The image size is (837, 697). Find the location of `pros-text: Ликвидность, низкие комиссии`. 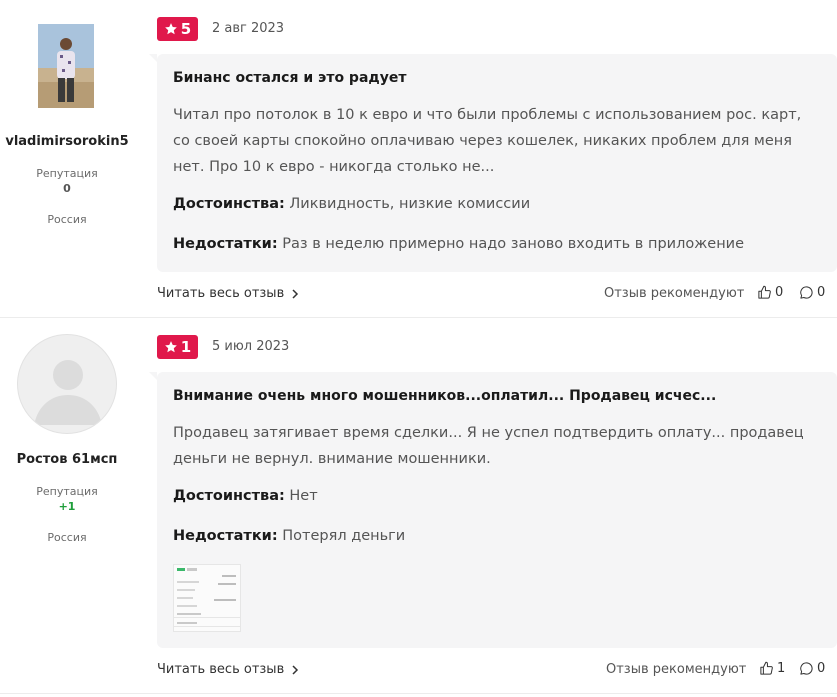

pros-text: Ликвидность, низкие комиссии is located at coordinates (410, 204).